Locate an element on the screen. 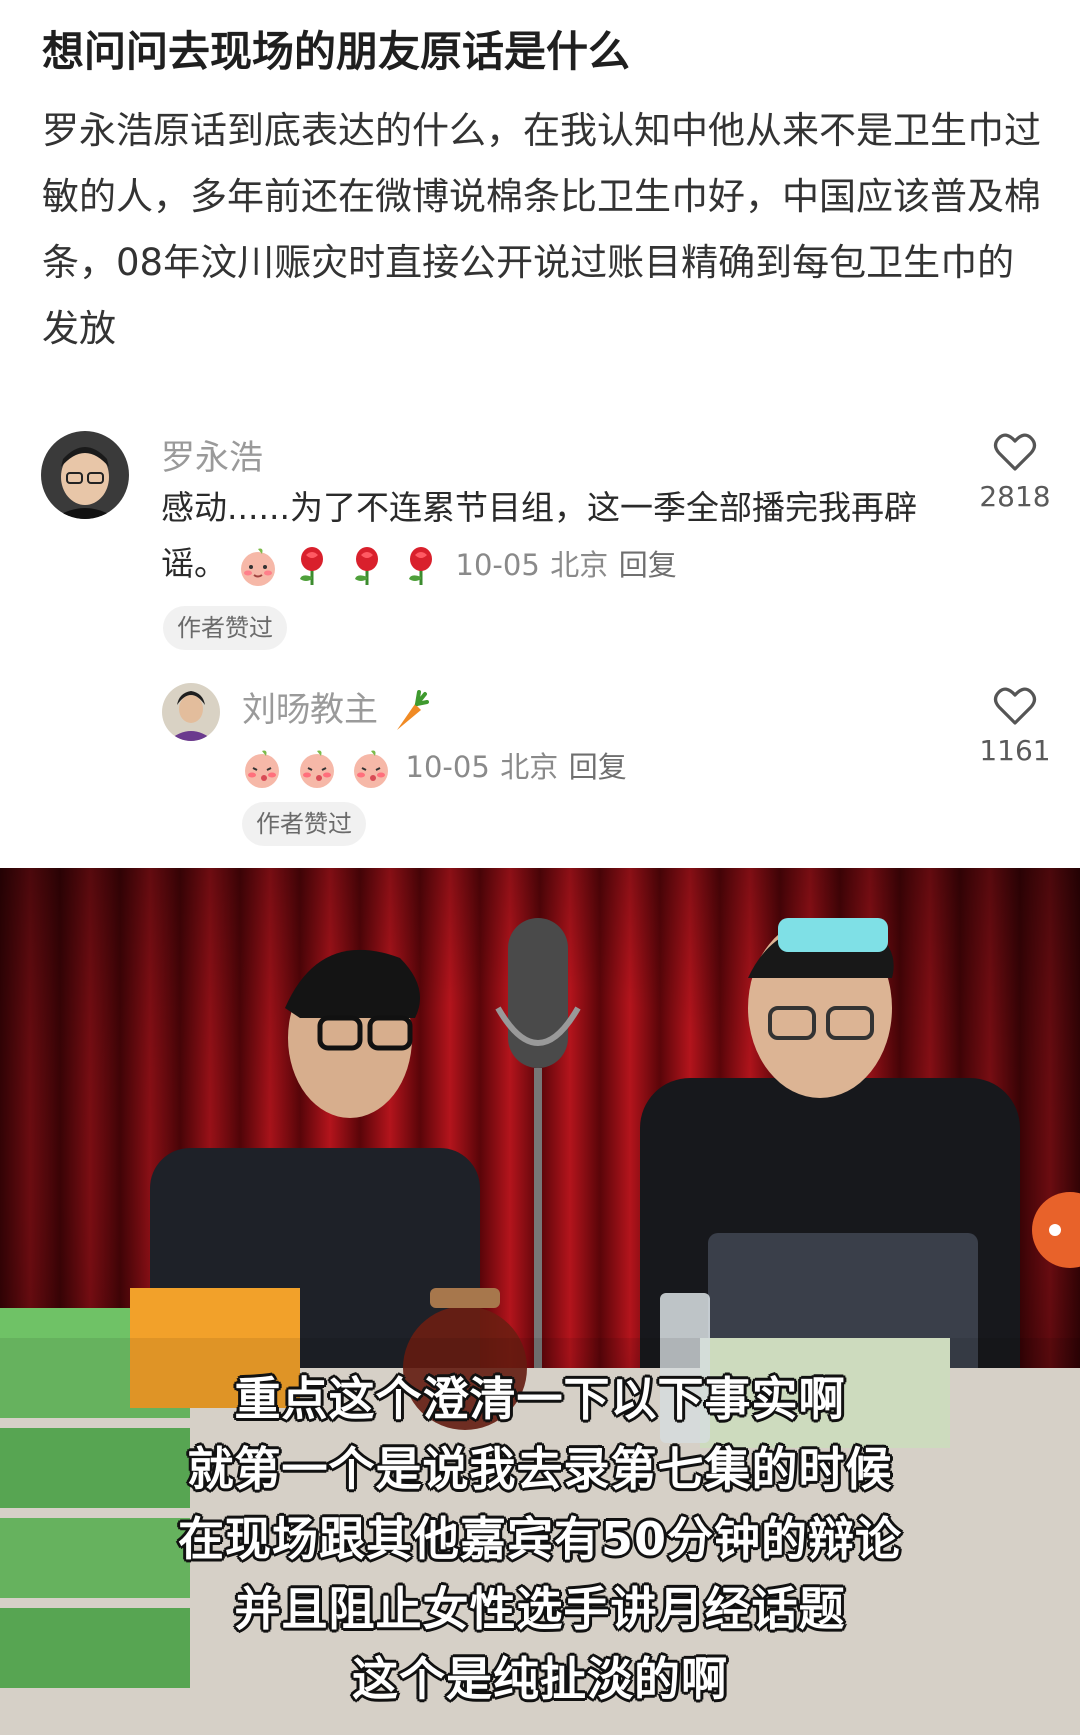 This screenshot has width=1080, height=1735. comment-author: 刘旸教主 is located at coordinates (335, 708).